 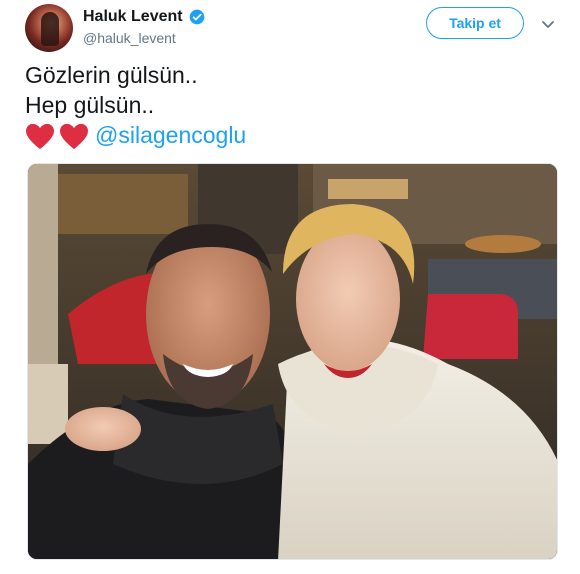 I want to click on tweet-line-3: @silagencoglu, so click(x=135, y=135).